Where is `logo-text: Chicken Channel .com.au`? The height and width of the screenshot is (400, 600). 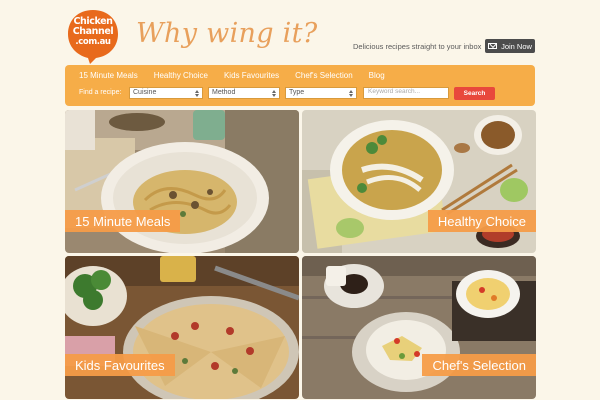 logo-text: Chicken Channel .com.au is located at coordinates (93, 32).